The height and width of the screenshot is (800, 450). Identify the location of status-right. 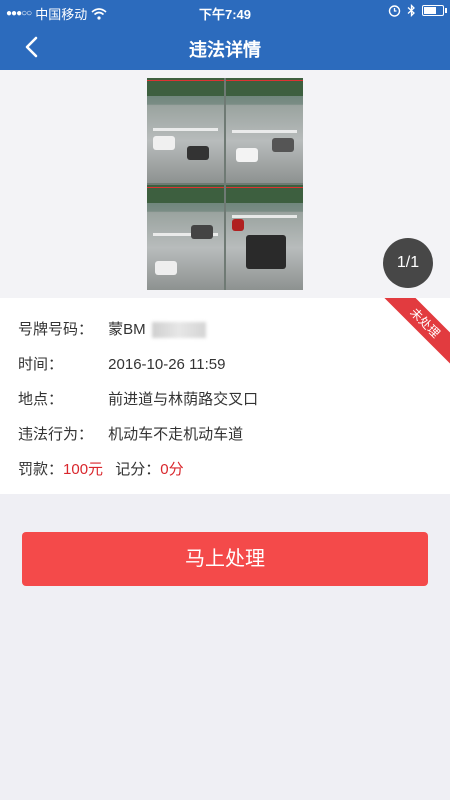
(417, 10).